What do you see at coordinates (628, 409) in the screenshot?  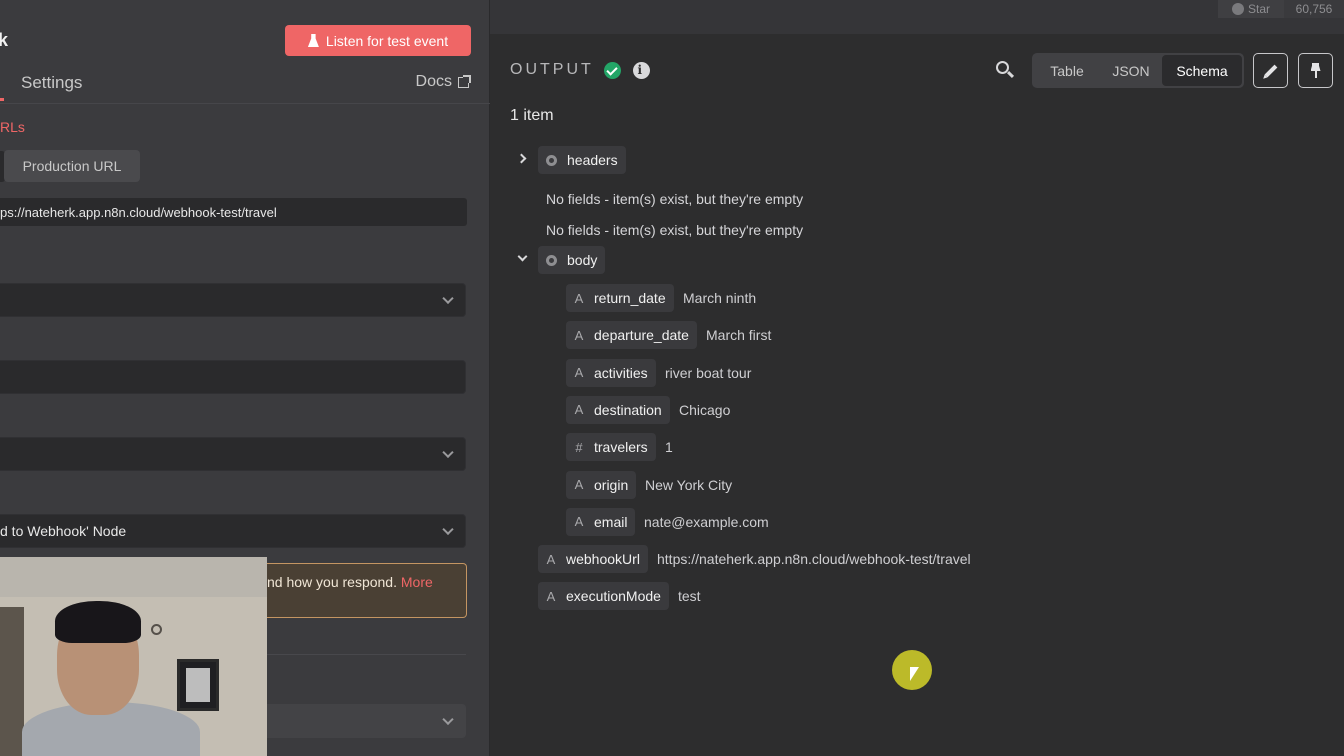 I see `schema-field-key: destination` at bounding box center [628, 409].